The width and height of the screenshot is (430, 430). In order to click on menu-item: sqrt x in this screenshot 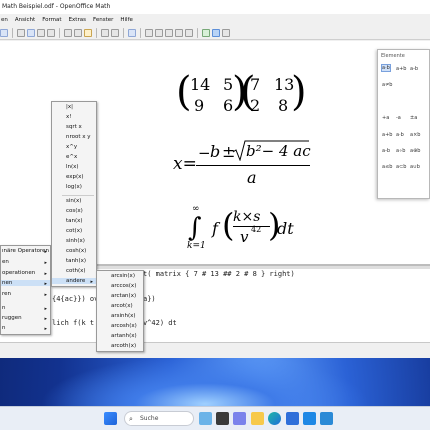, I will do `click(67, 127)`.